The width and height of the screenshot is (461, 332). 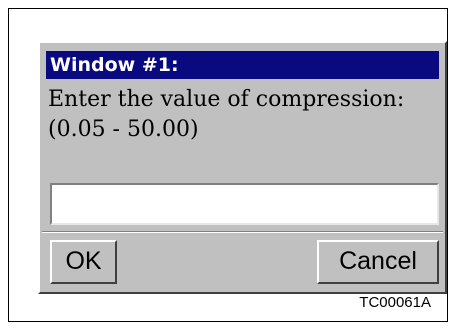 I want to click on message-prompt: Enter the value of compression:, so click(x=226, y=99).